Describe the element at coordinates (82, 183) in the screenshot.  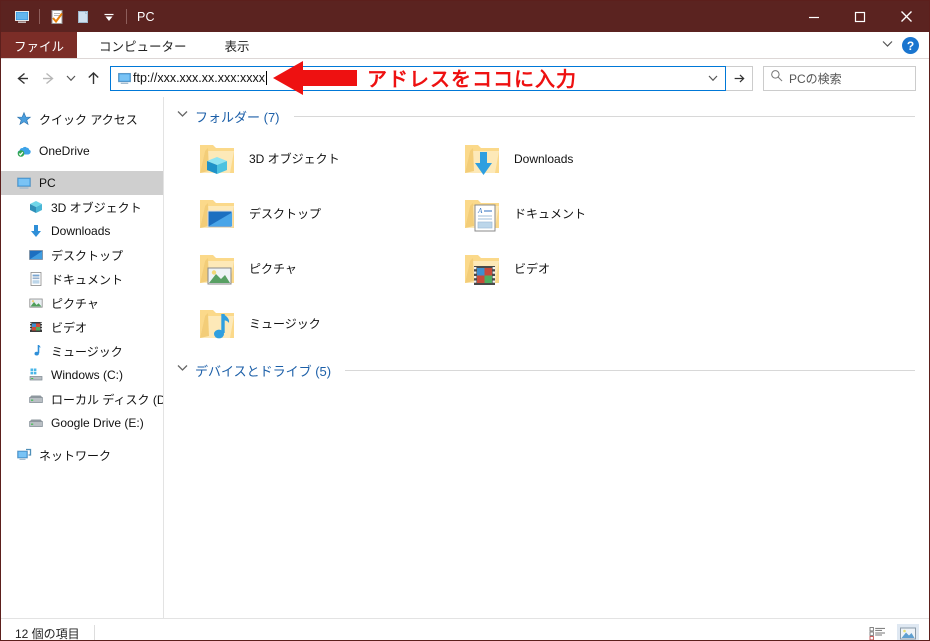
I see `sidebar-item-pc: PC` at that location.